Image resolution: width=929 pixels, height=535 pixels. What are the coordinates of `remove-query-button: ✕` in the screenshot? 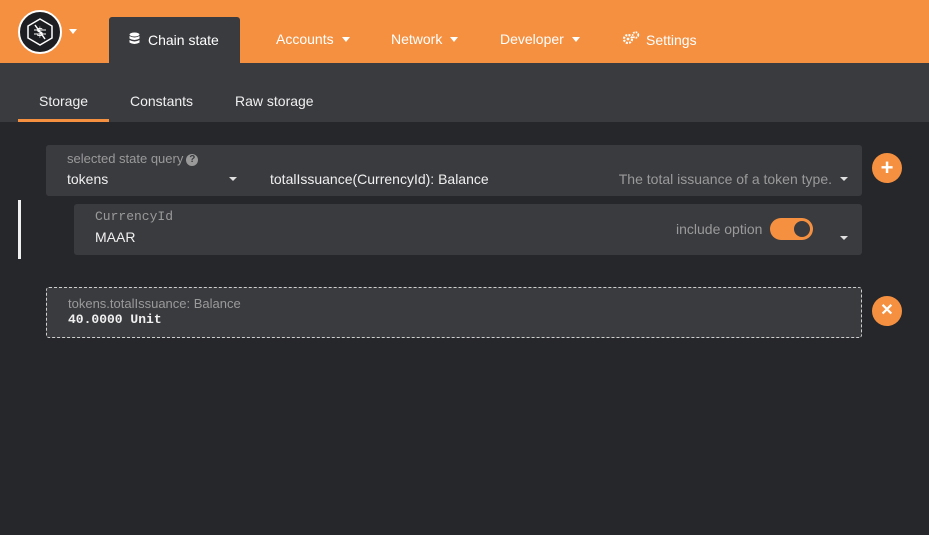 It's located at (887, 311).